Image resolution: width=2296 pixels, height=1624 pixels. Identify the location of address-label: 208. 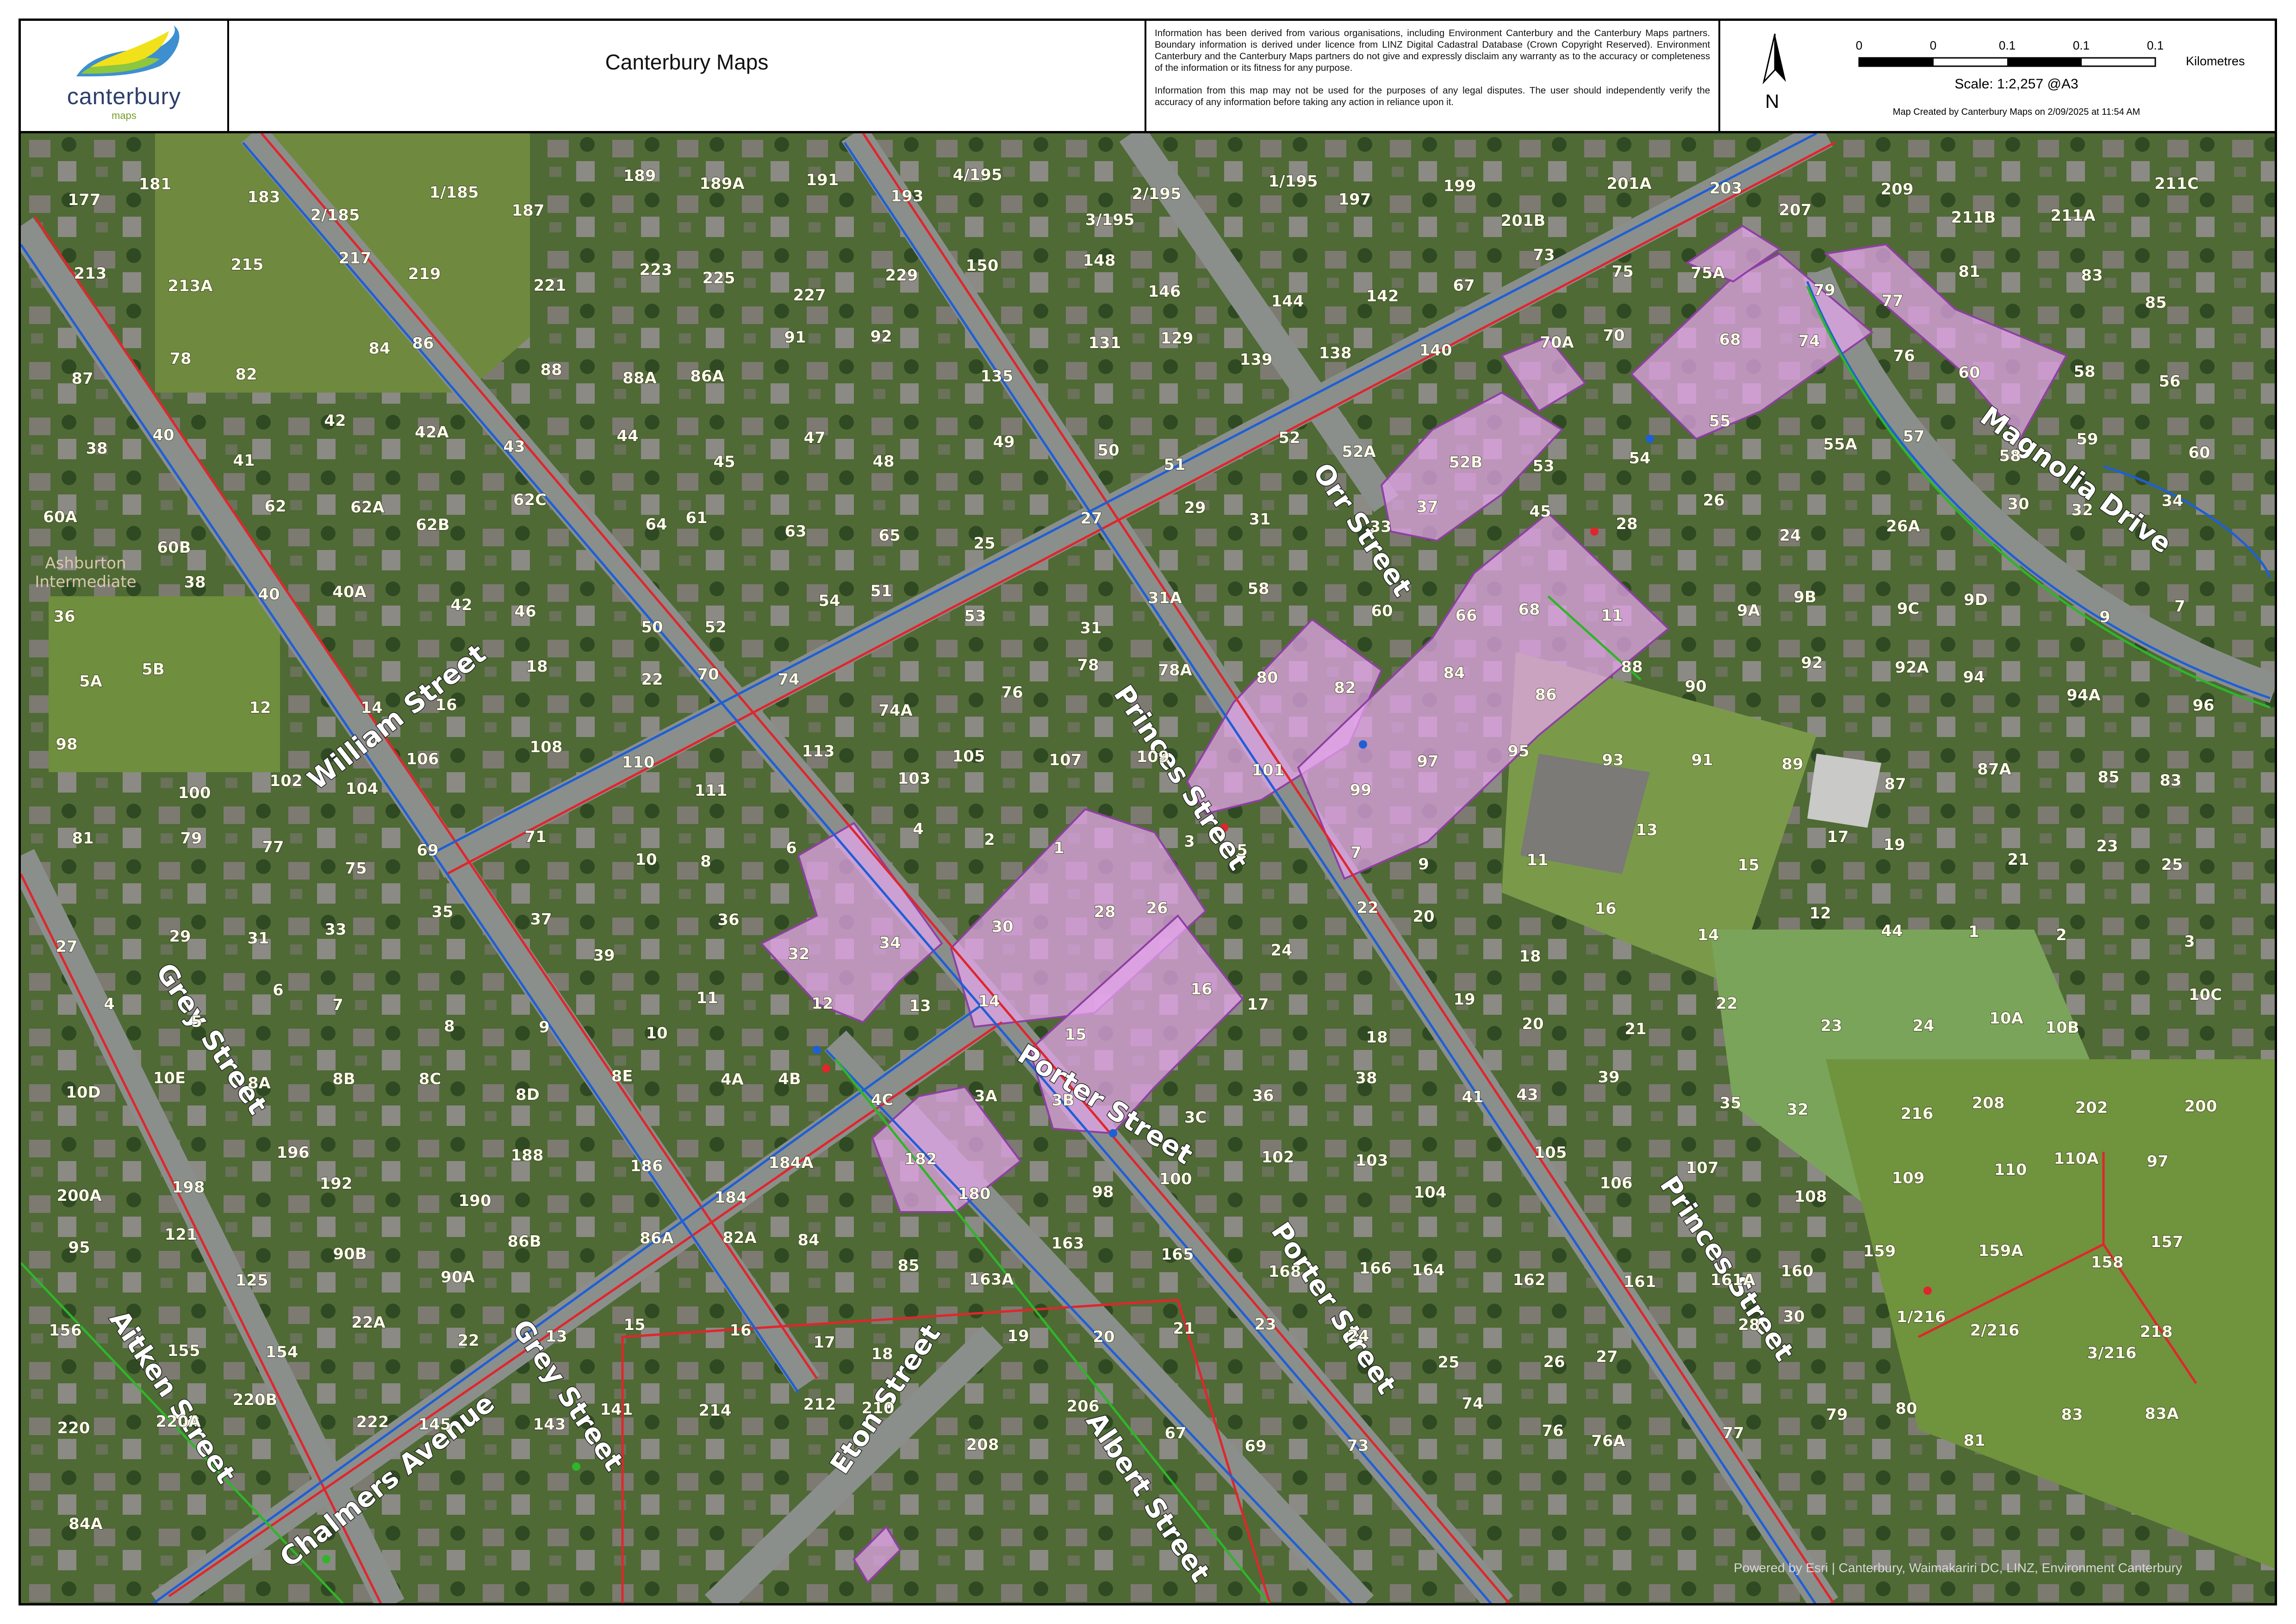
(1988, 1103).